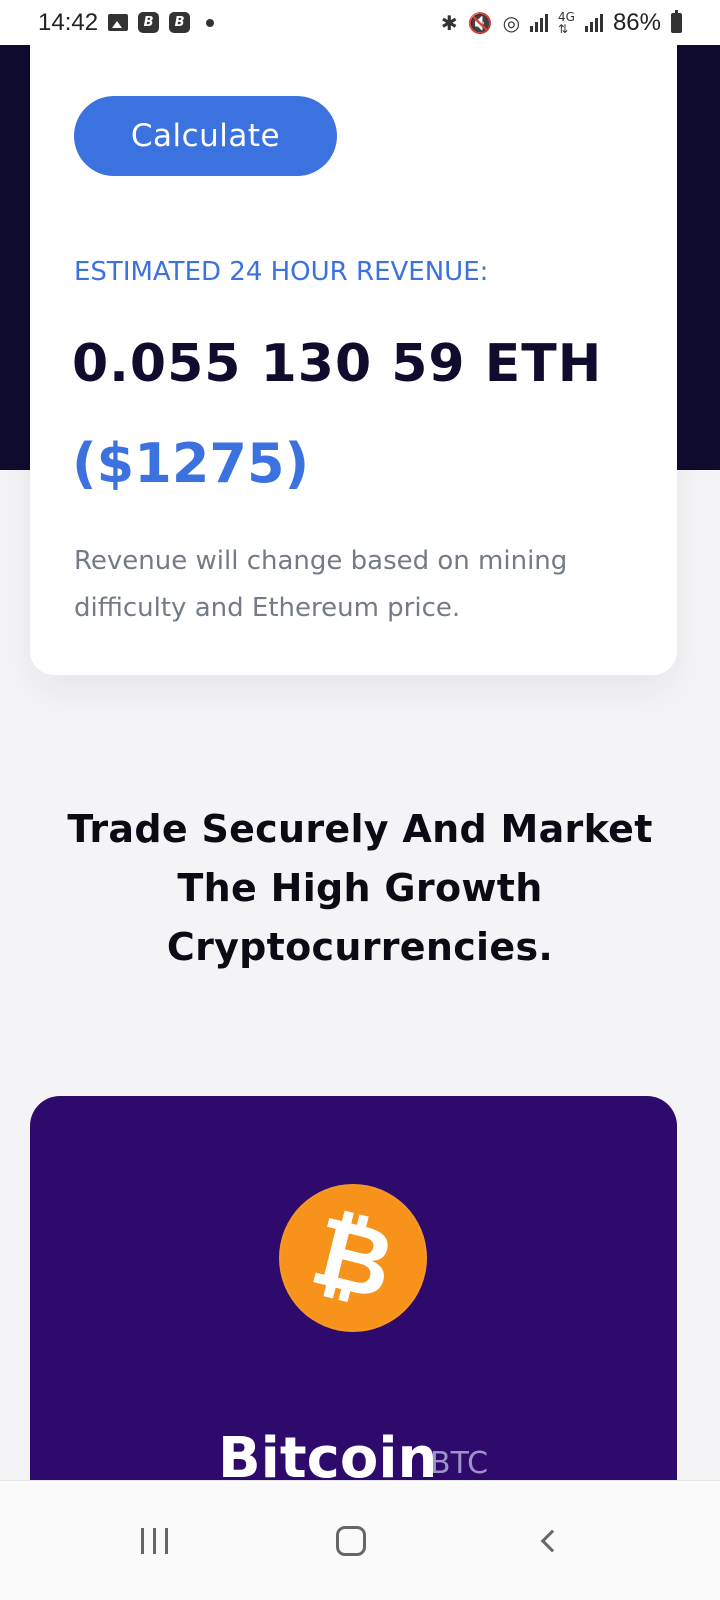 The height and width of the screenshot is (1600, 720). What do you see at coordinates (118, 22) in the screenshot?
I see `gallery-icon` at bounding box center [118, 22].